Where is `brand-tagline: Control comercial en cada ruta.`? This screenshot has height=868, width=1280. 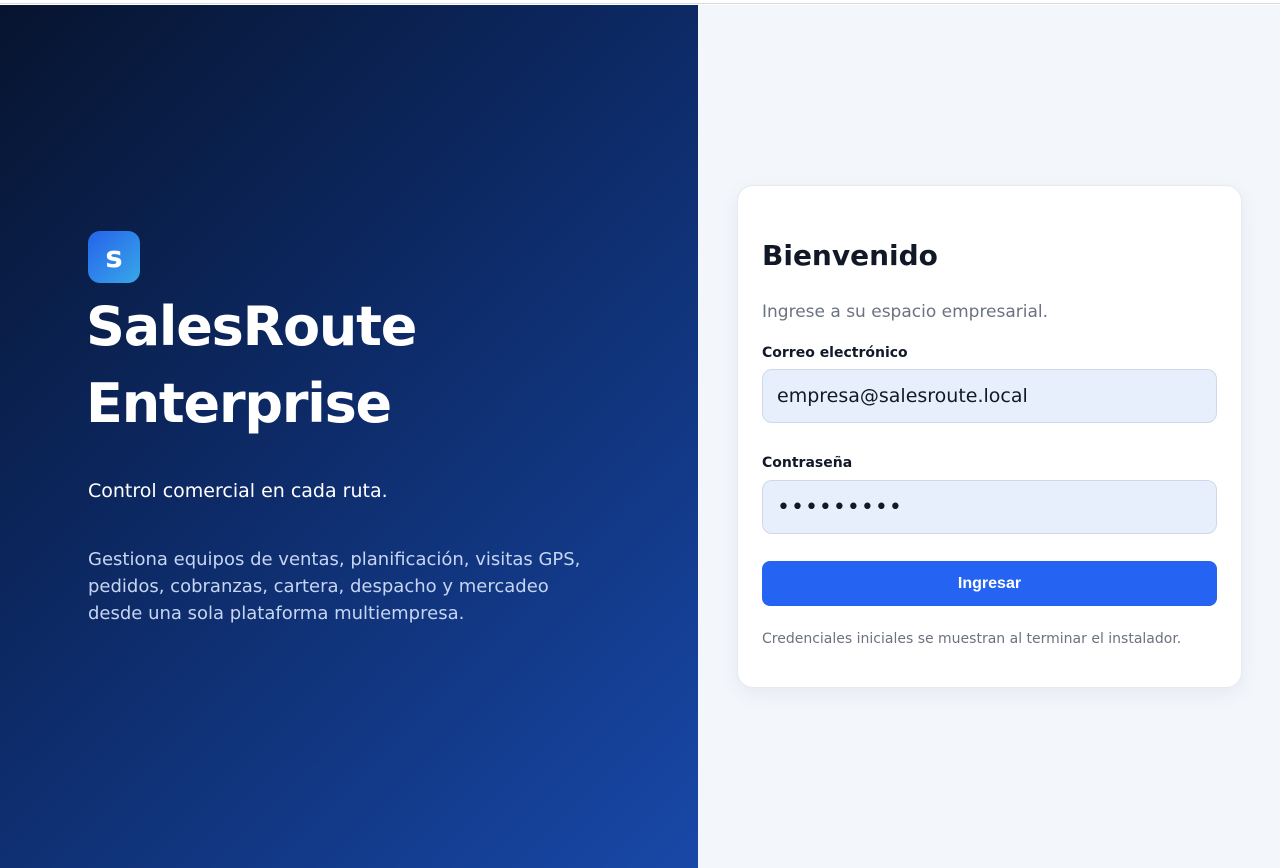 brand-tagline: Control comercial en cada ruta. is located at coordinates (238, 491).